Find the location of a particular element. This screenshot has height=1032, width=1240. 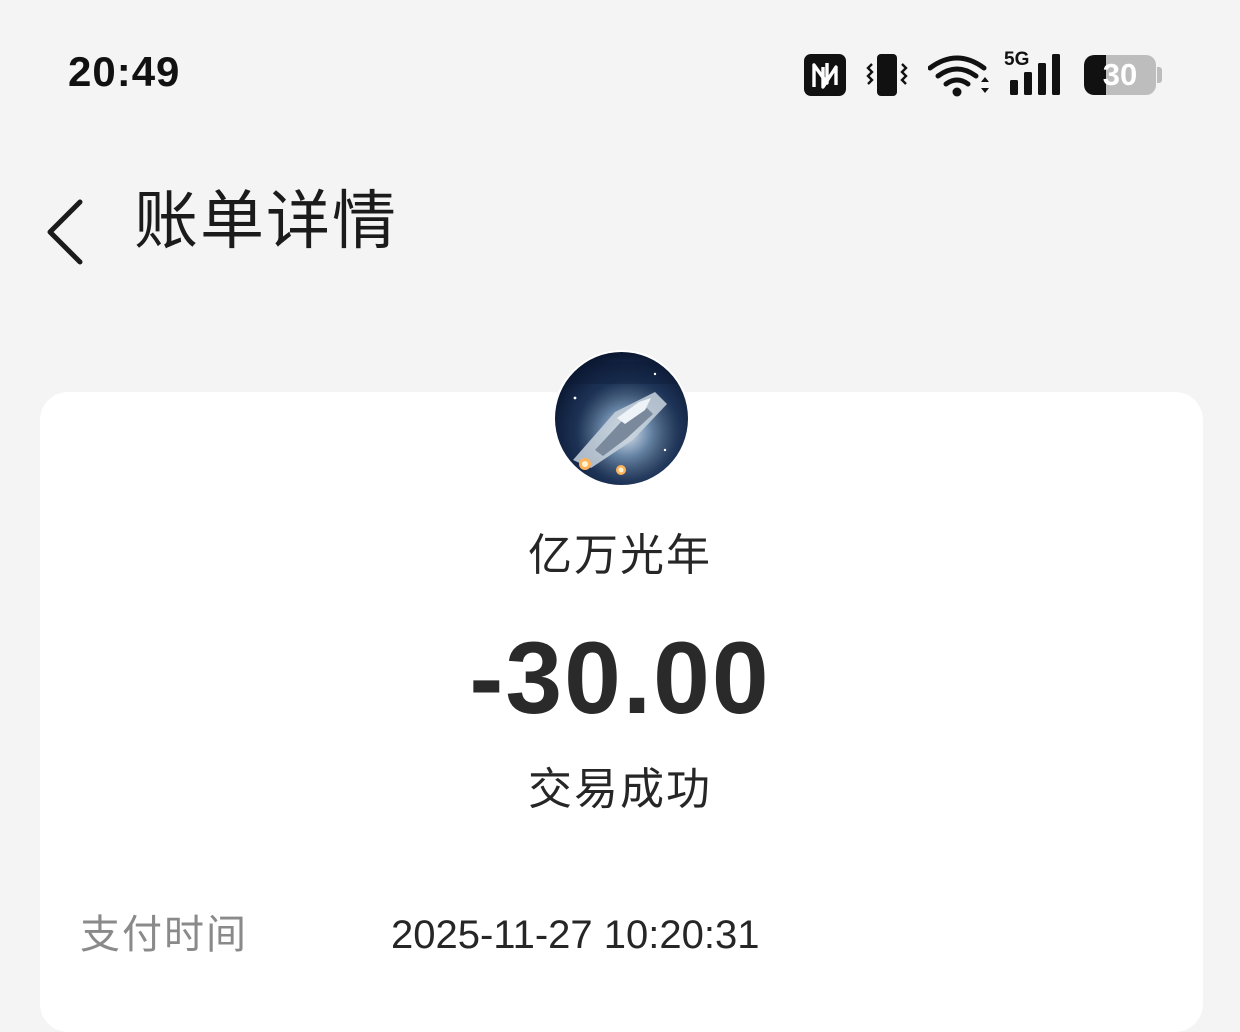

merchant-name: 亿万光年 is located at coordinates (620, 555).